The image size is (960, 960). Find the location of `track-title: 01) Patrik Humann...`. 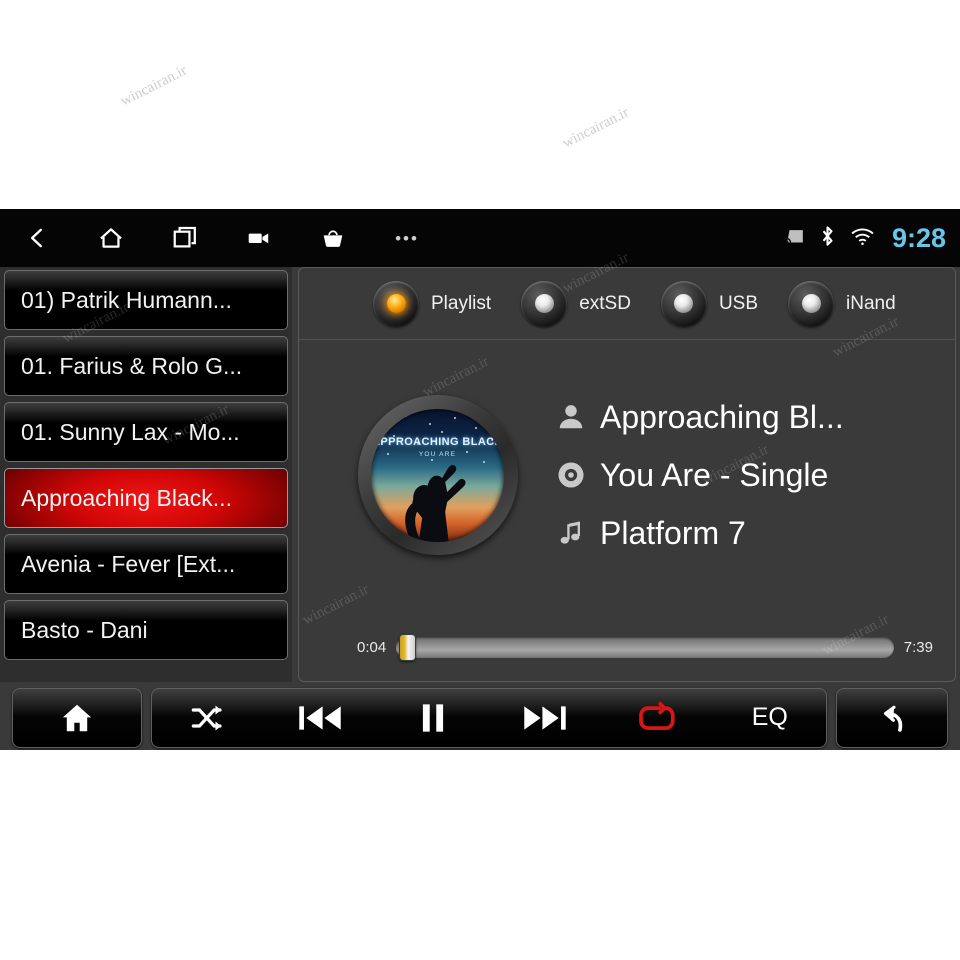

track-title: 01) Patrik Humann... is located at coordinates (126, 299).